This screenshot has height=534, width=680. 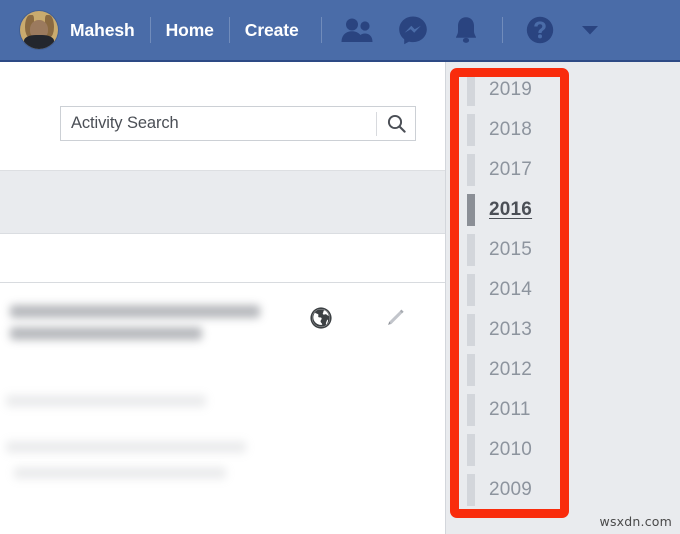 What do you see at coordinates (321, 318) in the screenshot?
I see `globe-public-icon` at bounding box center [321, 318].